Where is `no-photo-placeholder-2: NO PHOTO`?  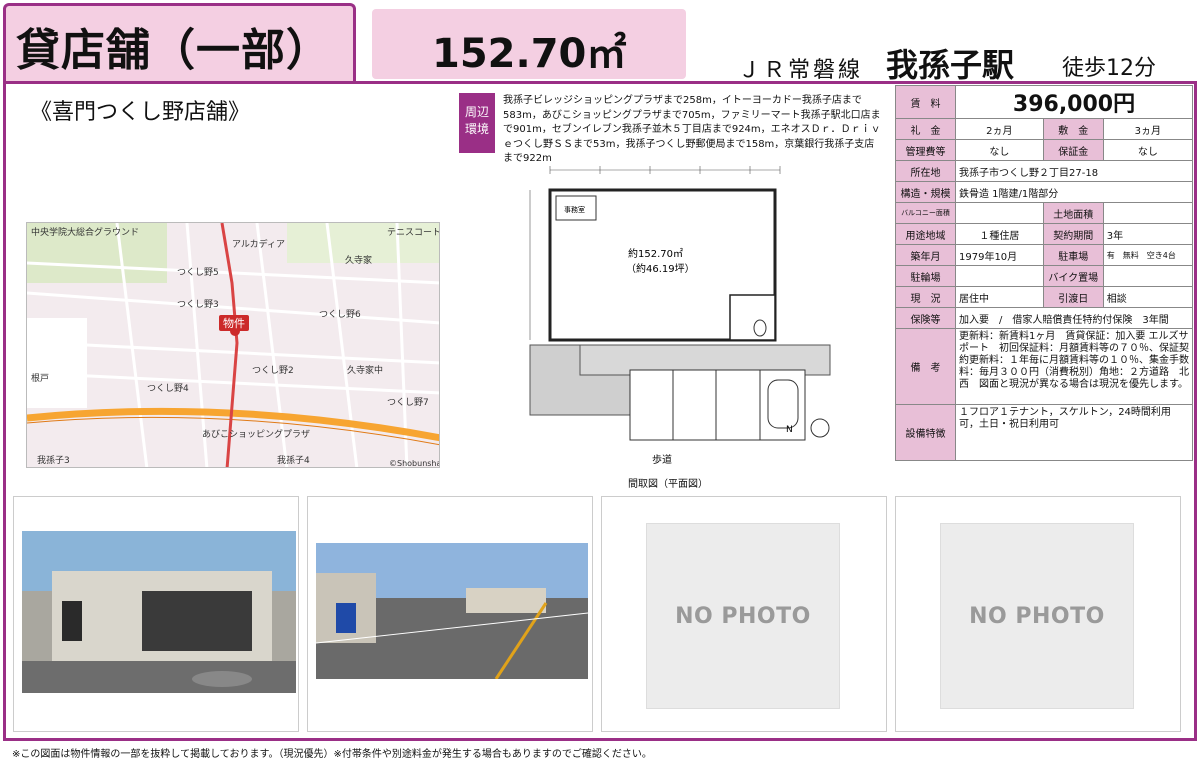 no-photo-placeholder-2: NO PHOTO is located at coordinates (1037, 616).